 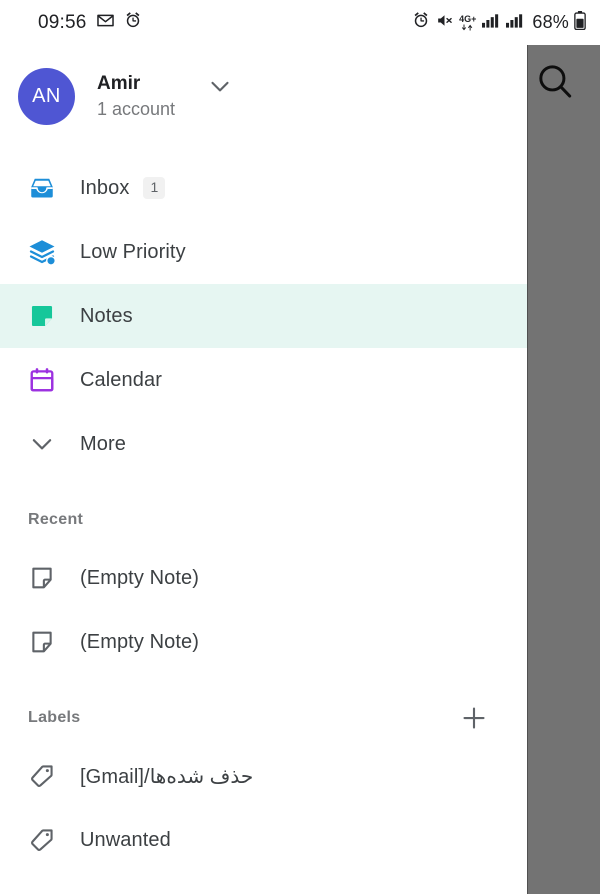 What do you see at coordinates (491, 22) in the screenshot?
I see `signal-bars-icon` at bounding box center [491, 22].